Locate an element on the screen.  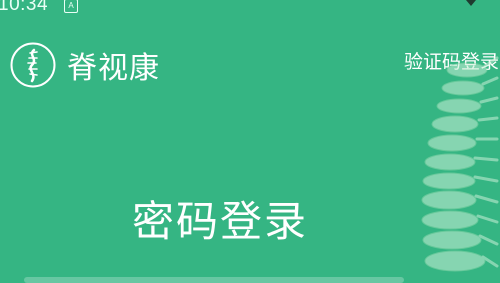
spine-logo-icon is located at coordinates (33, 65).